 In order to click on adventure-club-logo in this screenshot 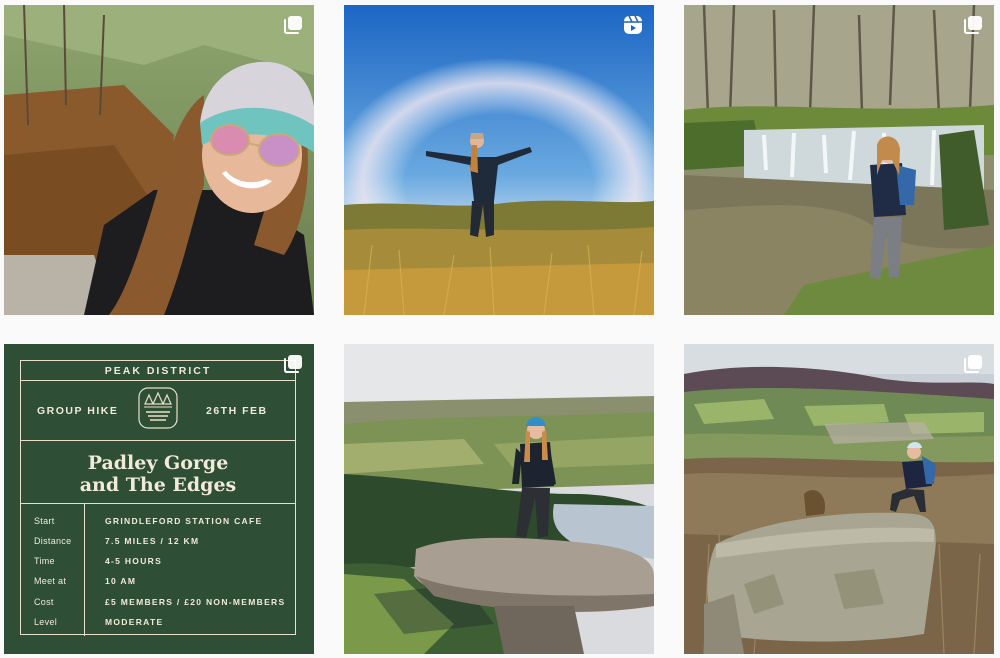, I will do `click(158, 408)`.